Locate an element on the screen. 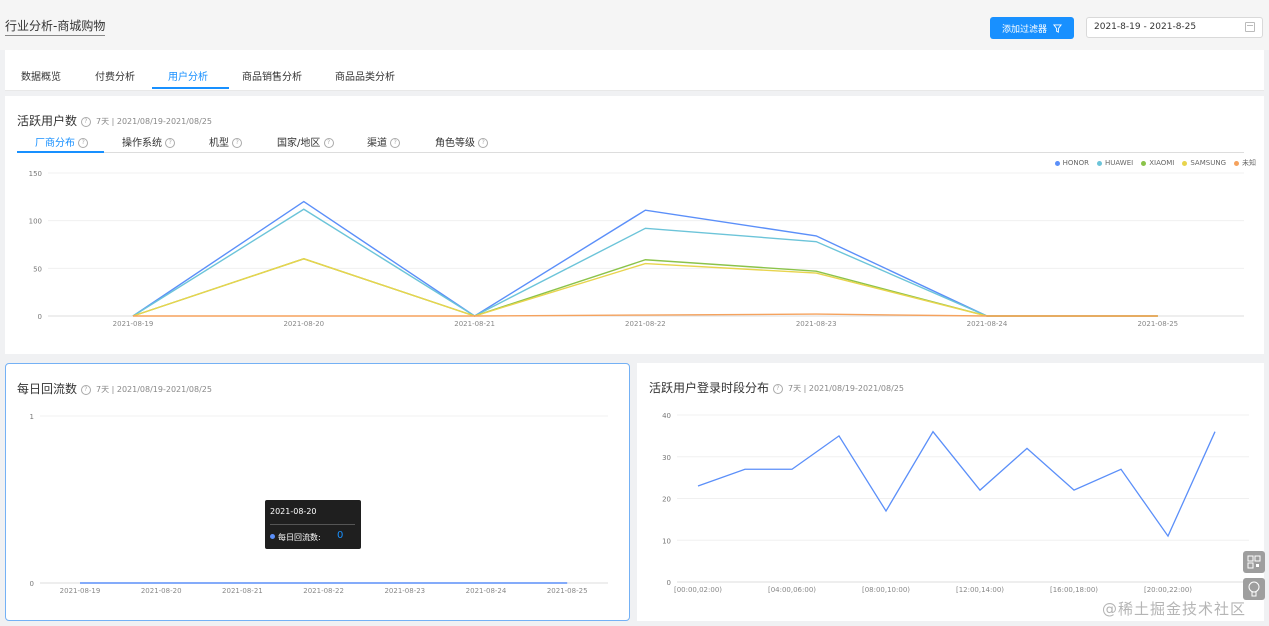  x-tick-label: [00:00,02:00) is located at coordinates (698, 590).